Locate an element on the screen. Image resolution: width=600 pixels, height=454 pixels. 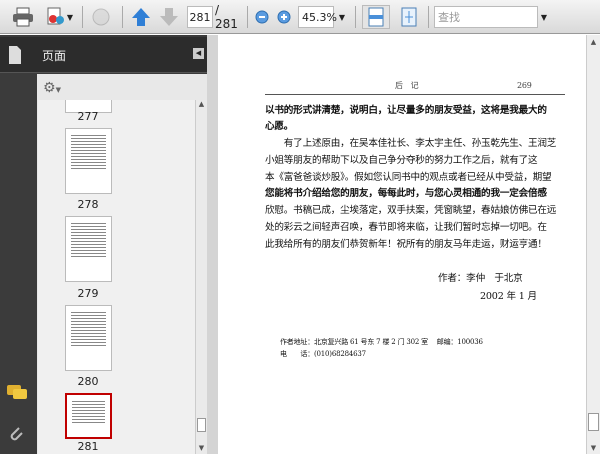
header-rule is located at coordinates (415, 94).